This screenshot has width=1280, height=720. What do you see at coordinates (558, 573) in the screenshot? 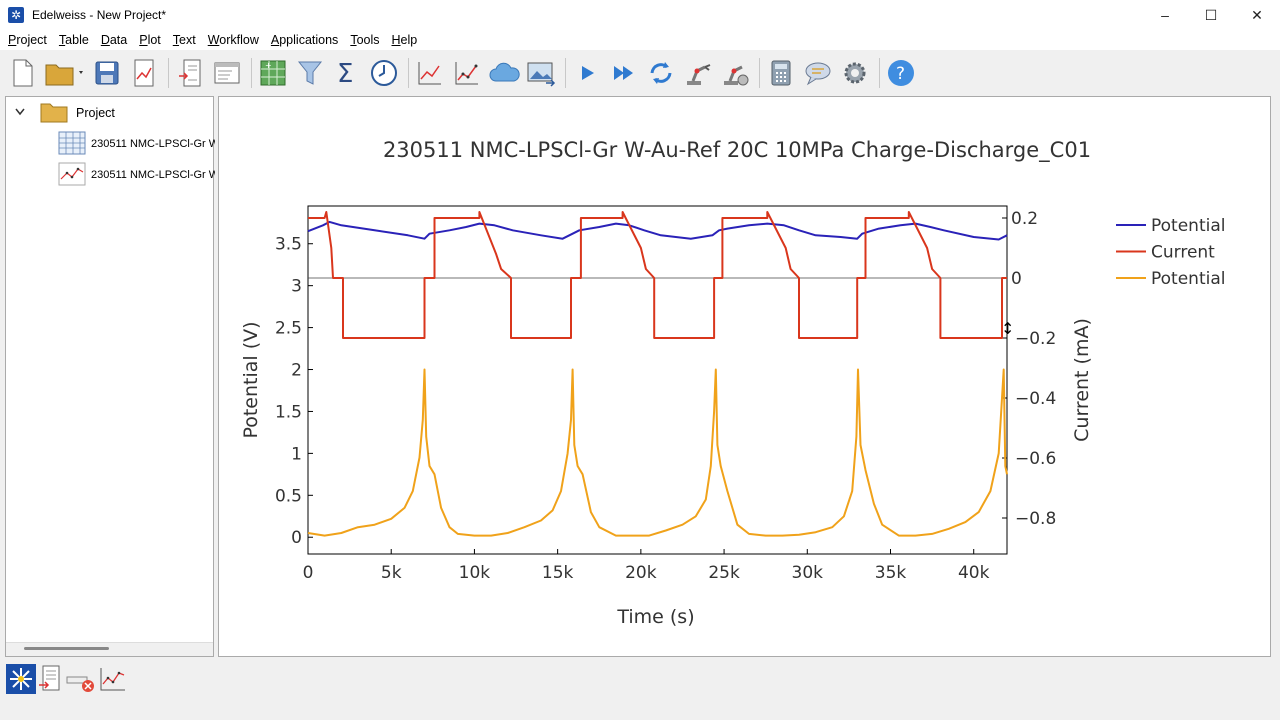
I see `x-tick-label: 15k` at bounding box center [558, 573].